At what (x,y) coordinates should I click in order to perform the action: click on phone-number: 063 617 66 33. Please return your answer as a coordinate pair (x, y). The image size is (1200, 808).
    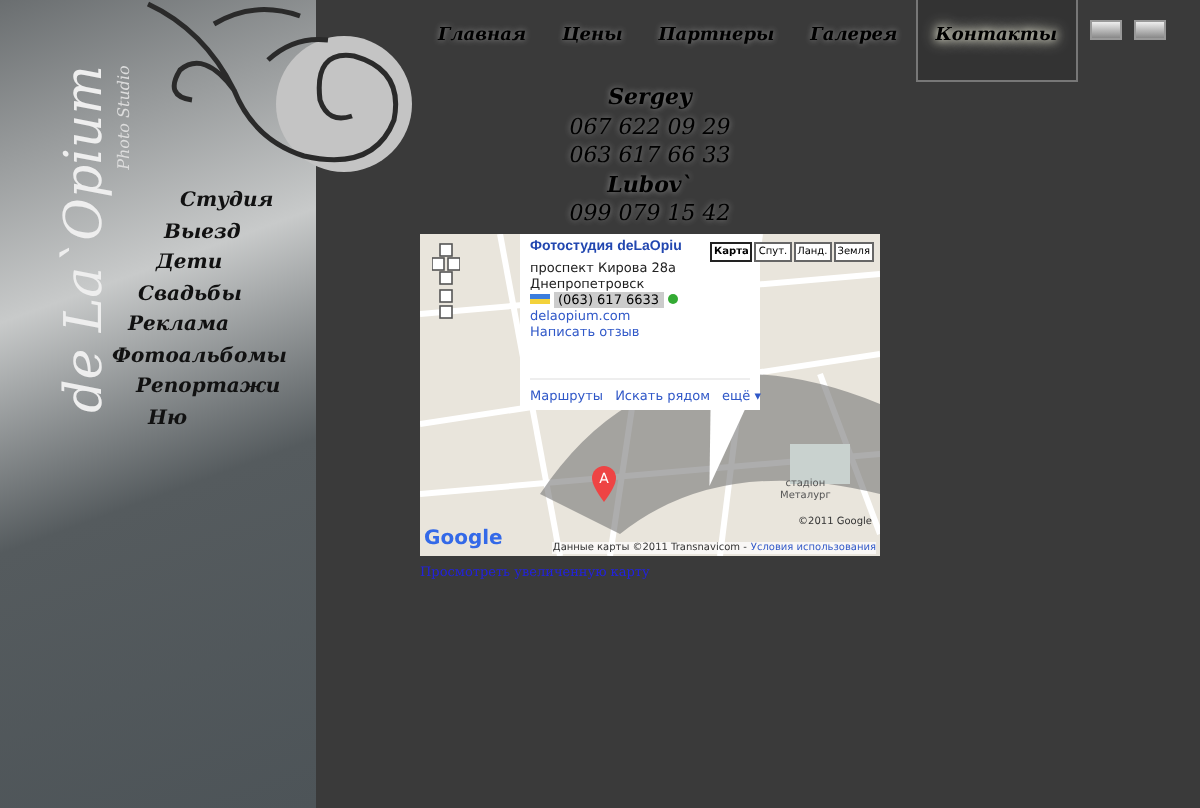
    Looking at the image, I should click on (650, 156).